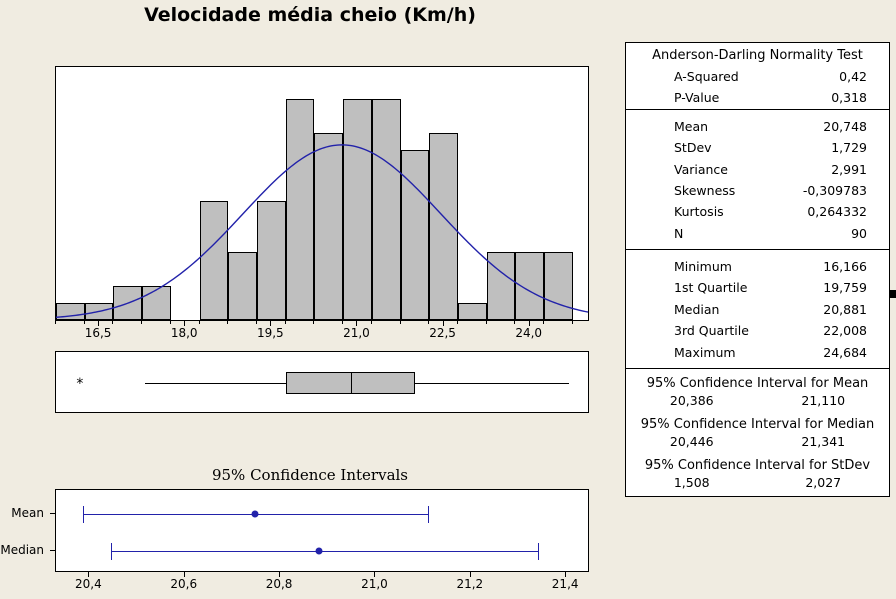  What do you see at coordinates (351, 383) in the screenshot?
I see `boxplot-median-line` at bounding box center [351, 383].